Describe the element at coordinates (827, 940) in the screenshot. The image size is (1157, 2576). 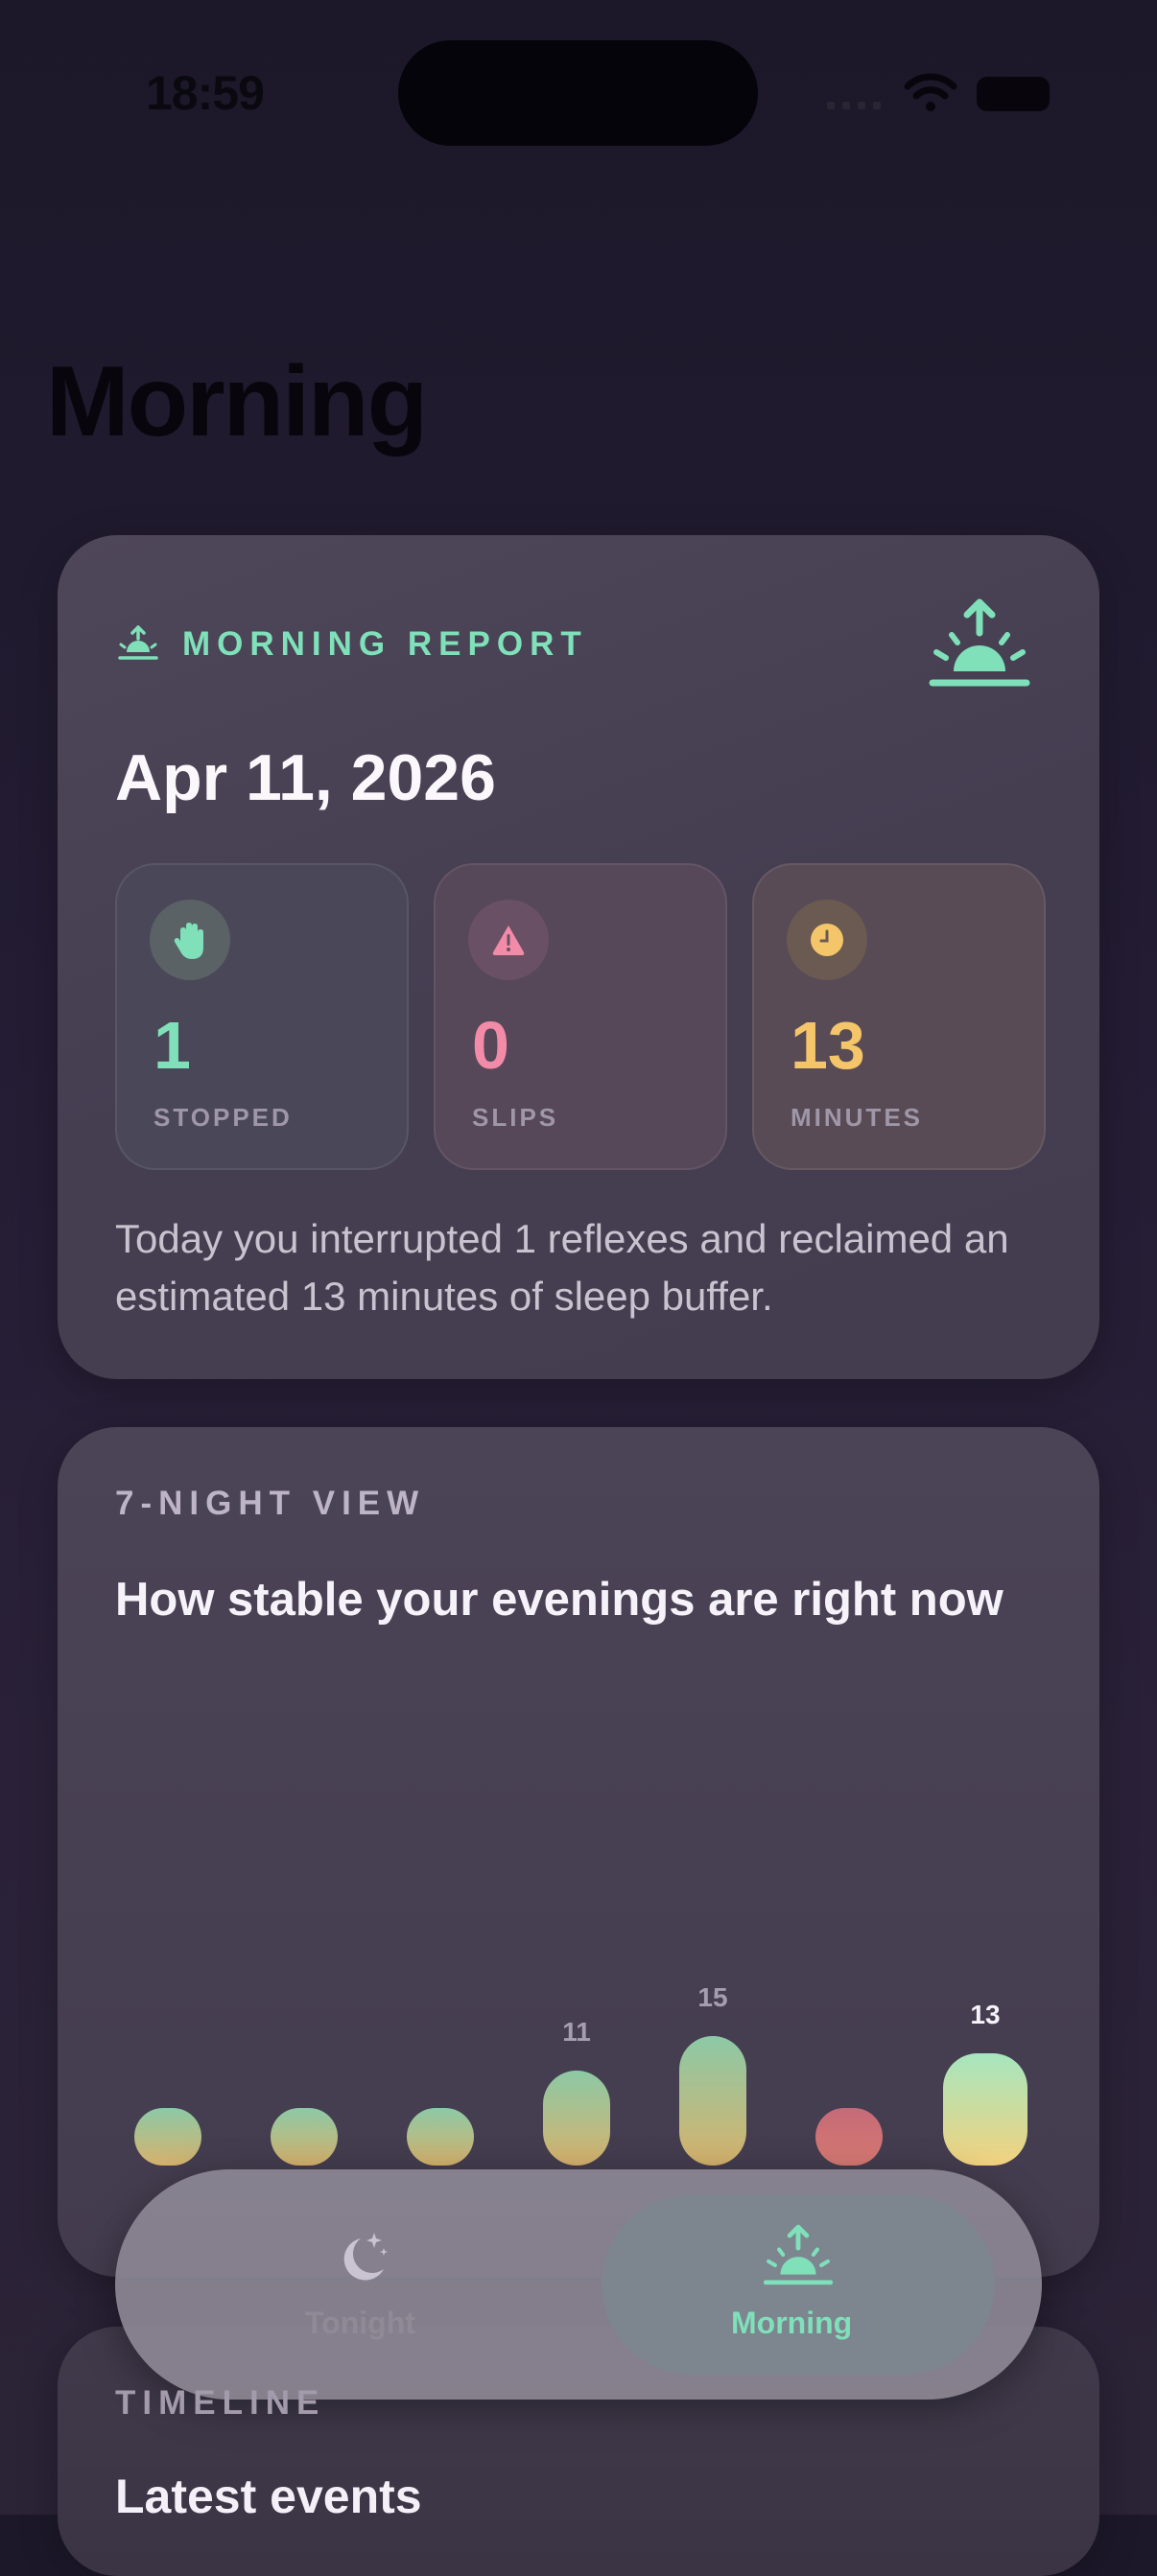
I see `clock-icon` at that location.